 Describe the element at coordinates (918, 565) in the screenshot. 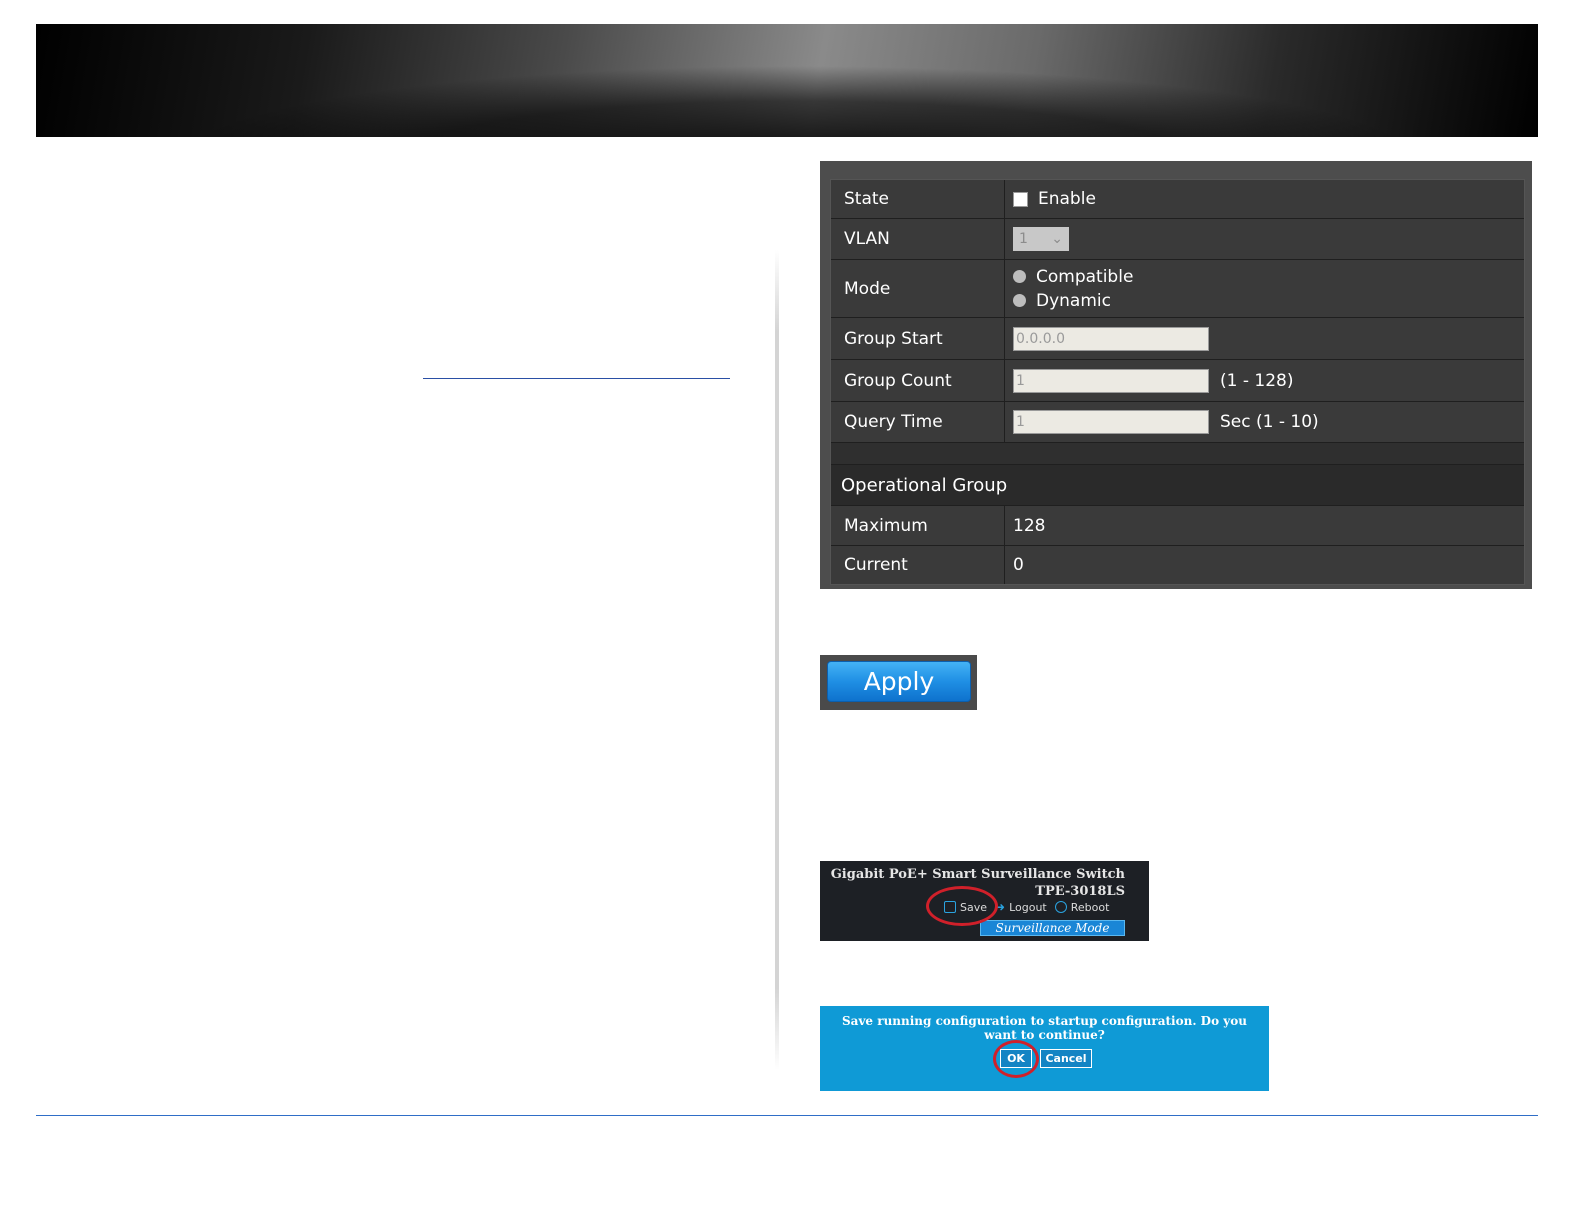

I see `current-label: Current` at that location.